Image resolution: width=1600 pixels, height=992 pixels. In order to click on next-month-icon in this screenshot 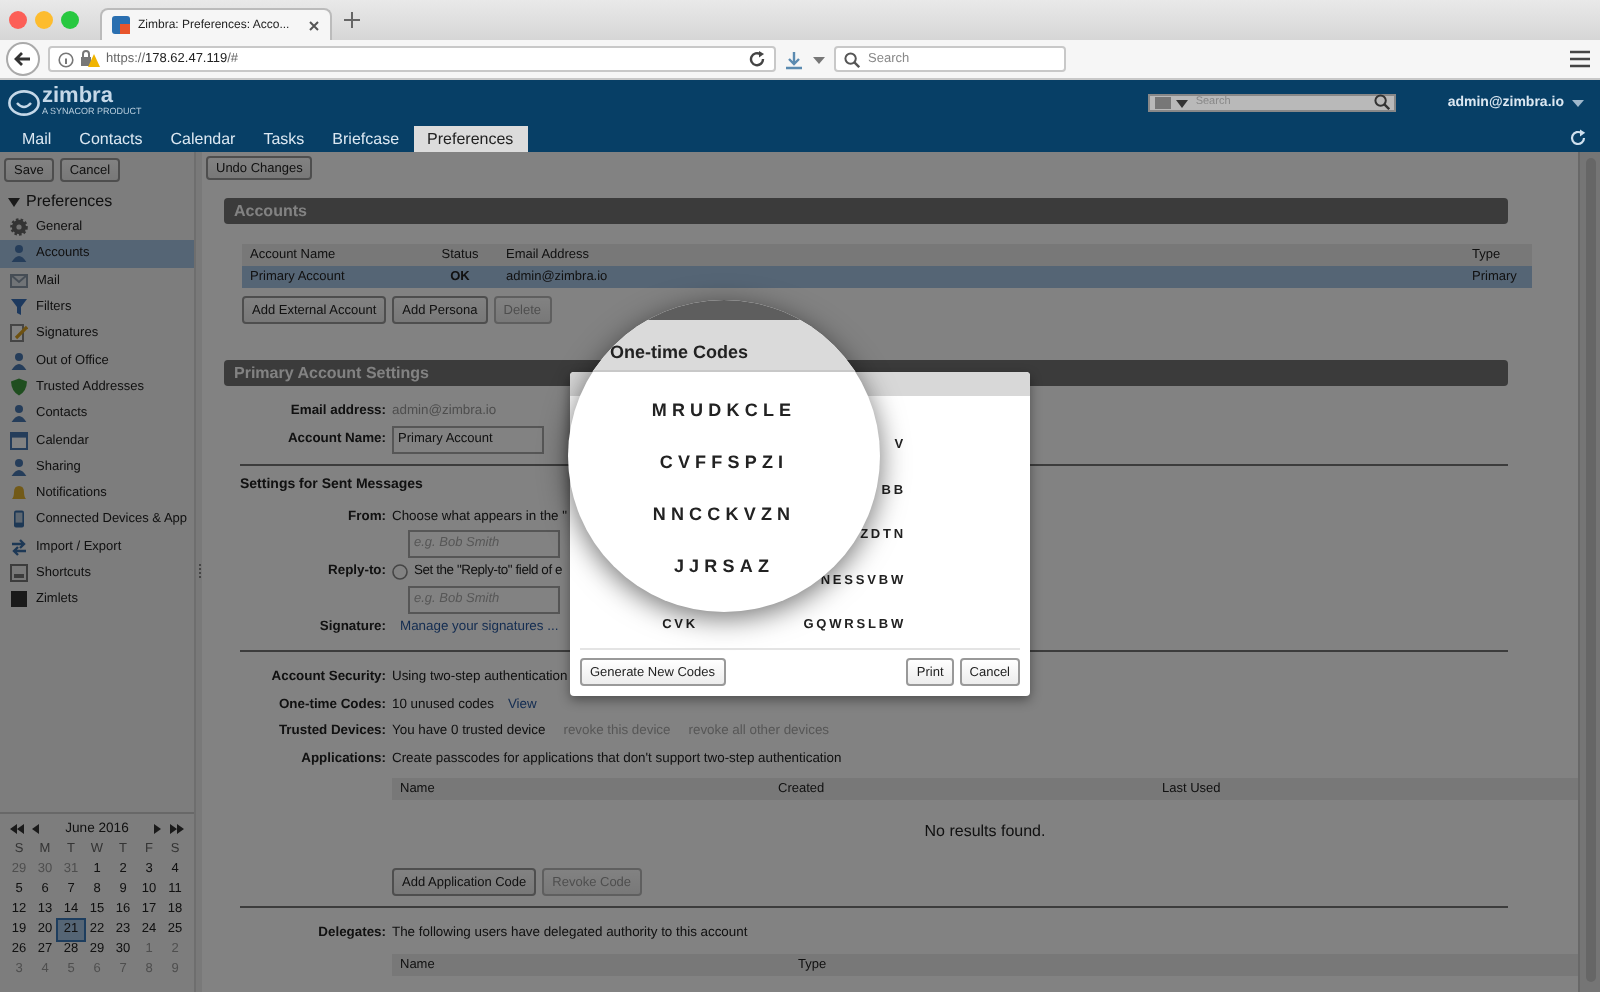, I will do `click(158, 829)`.